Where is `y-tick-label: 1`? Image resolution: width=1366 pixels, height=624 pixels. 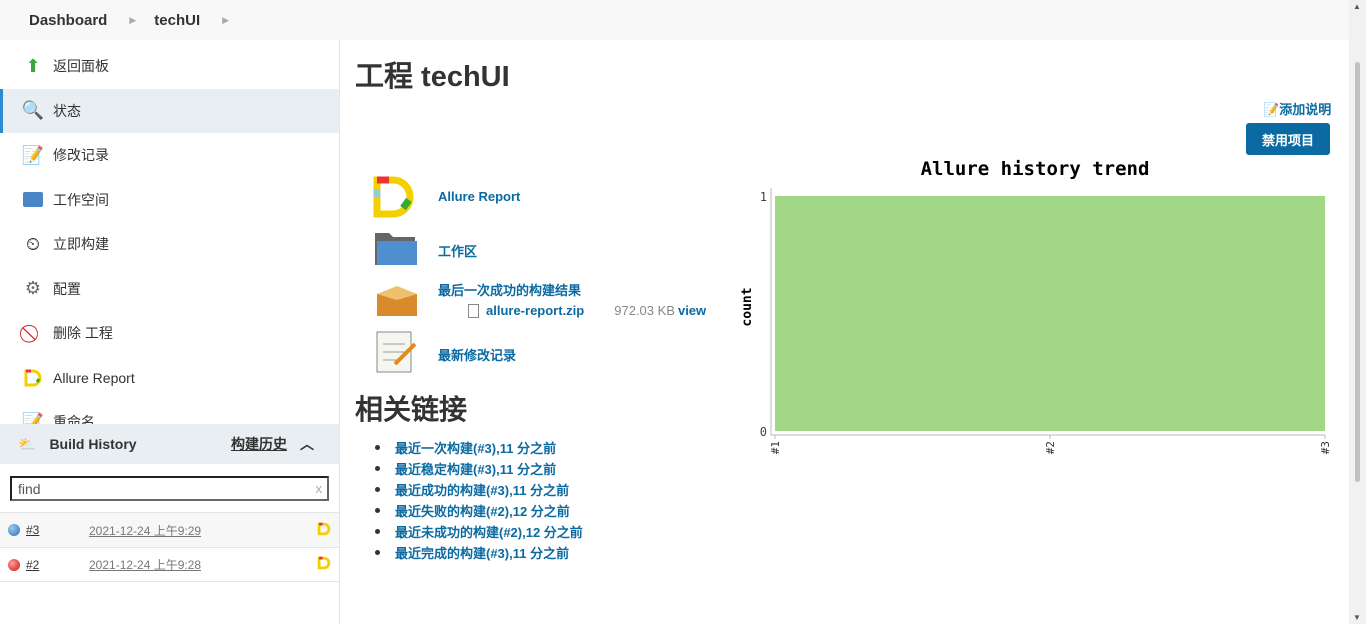 y-tick-label: 1 is located at coordinates (763, 197).